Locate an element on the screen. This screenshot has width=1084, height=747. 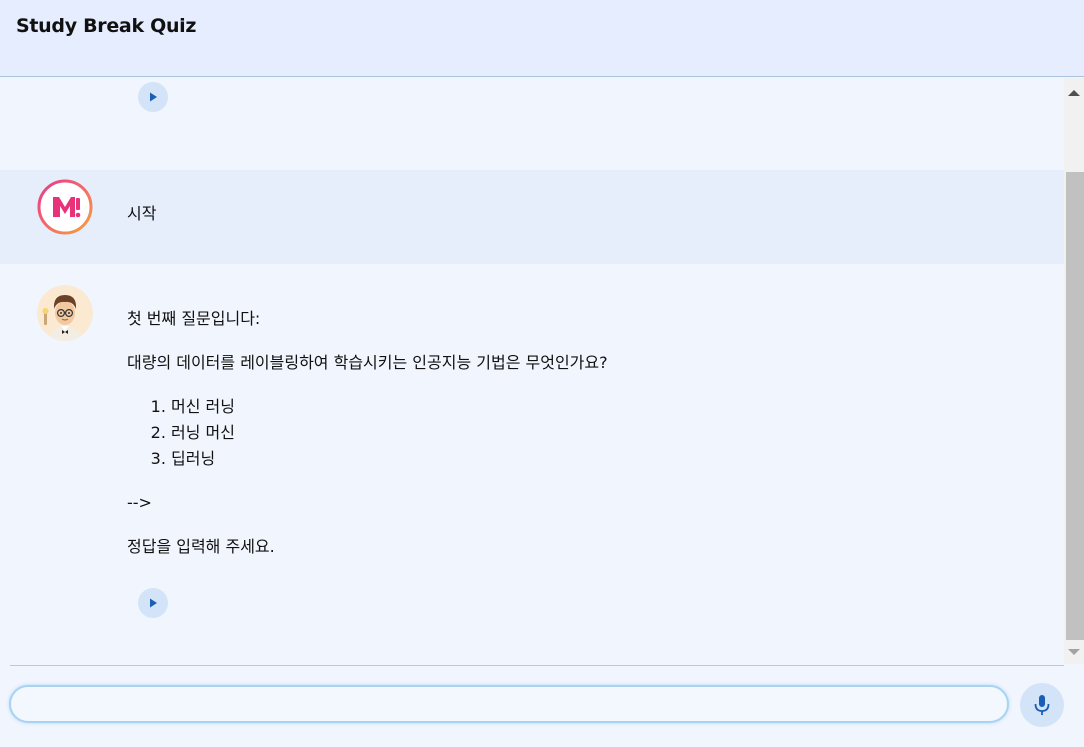
arrow-text: --> is located at coordinates (139, 502).